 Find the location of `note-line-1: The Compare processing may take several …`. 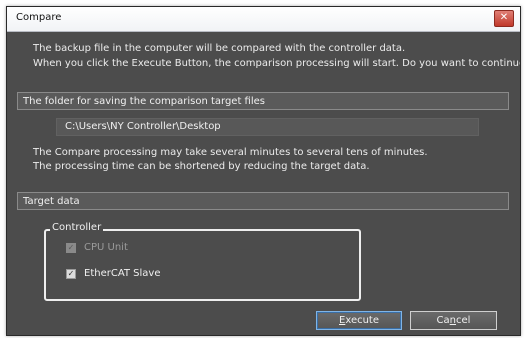

note-line-1: The Compare processing may take several … is located at coordinates (230, 152).